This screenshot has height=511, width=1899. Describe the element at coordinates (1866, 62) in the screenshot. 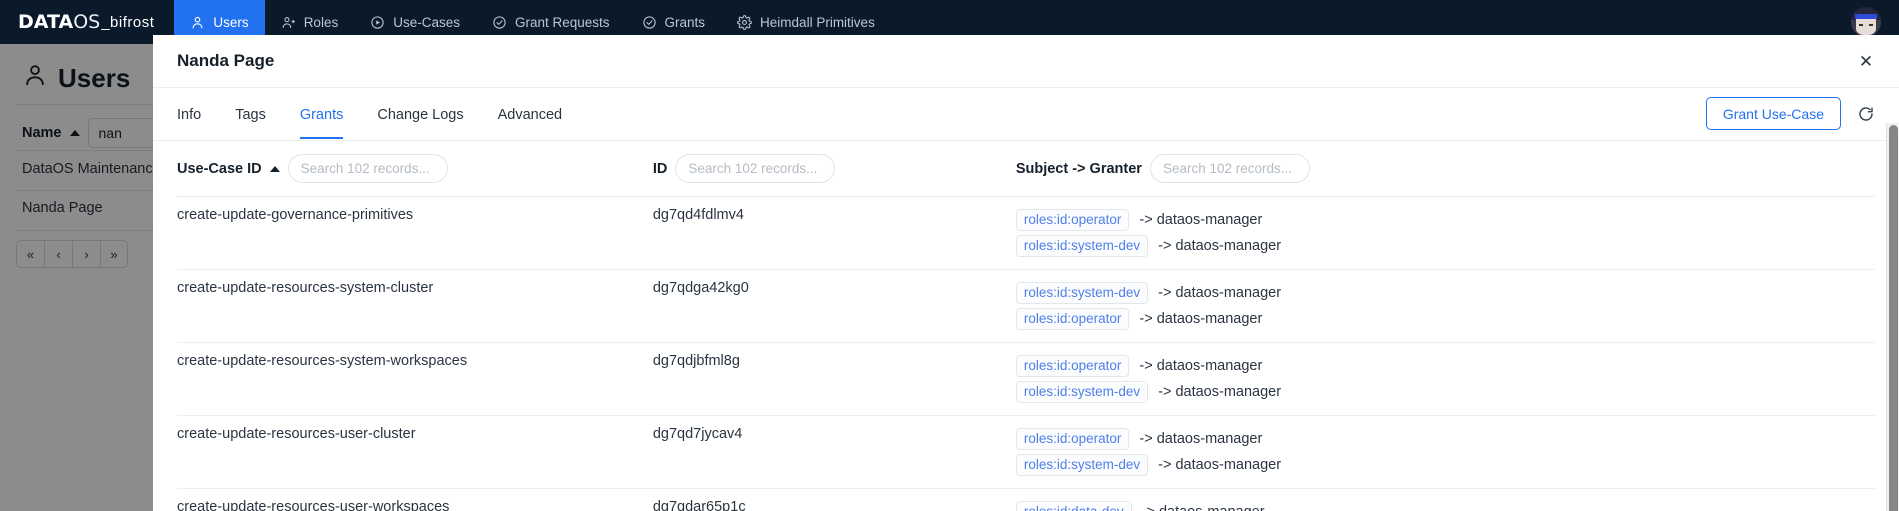

I see `close-icon: ✕` at that location.